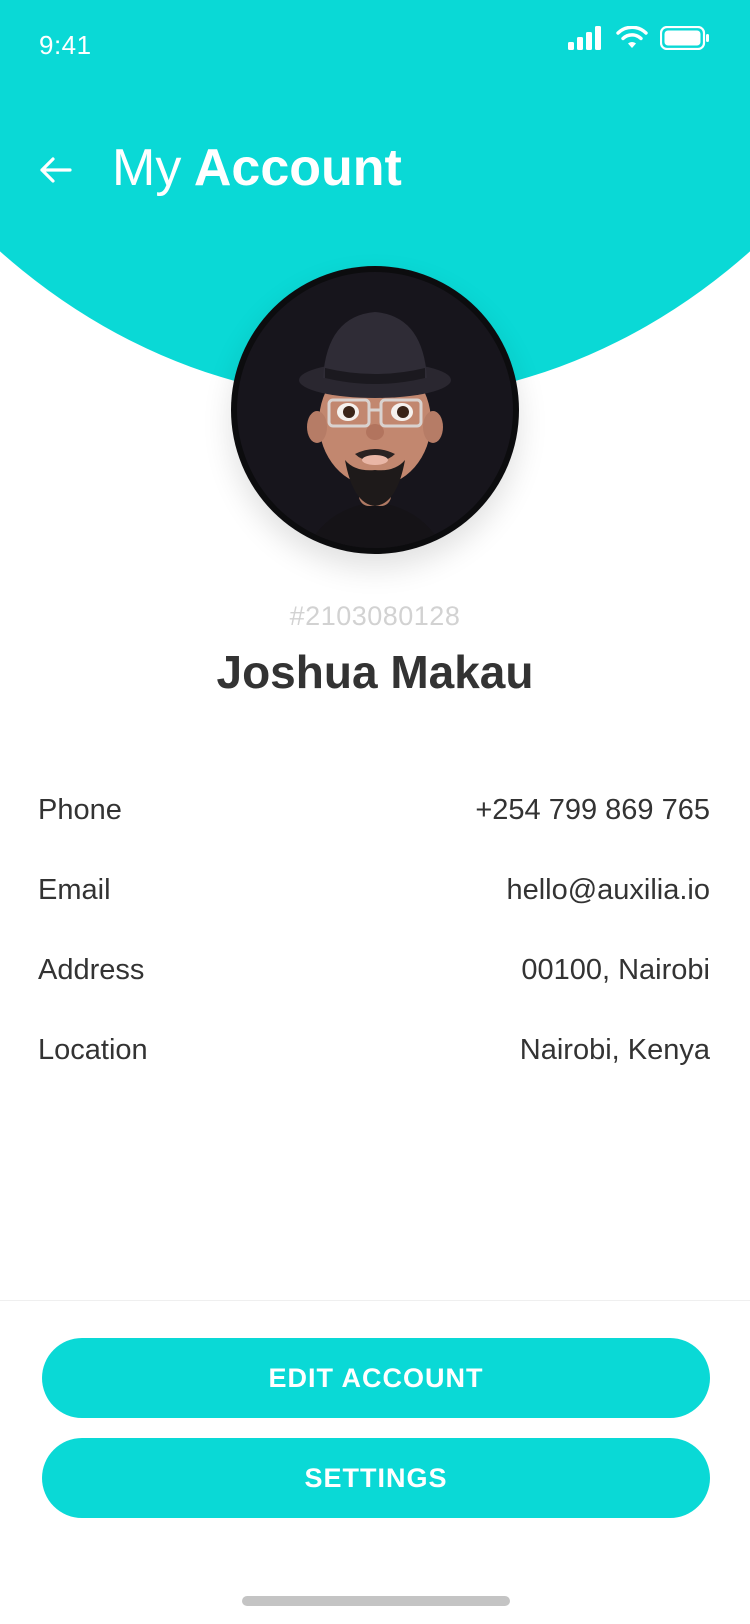 This screenshot has width=750, height=1624. I want to click on divider, so click(375, 1300).